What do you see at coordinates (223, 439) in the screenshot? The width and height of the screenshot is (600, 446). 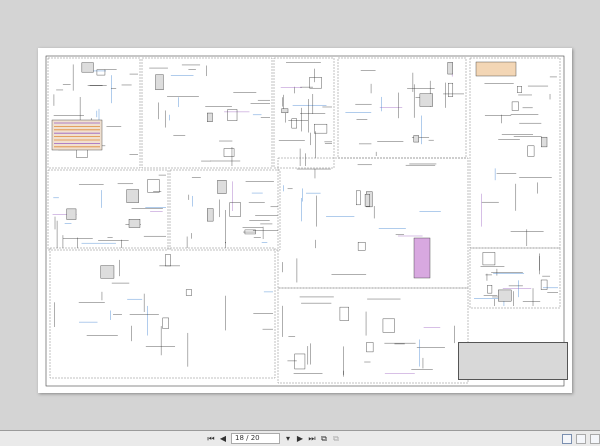 I see `prev-page-button: ◀` at bounding box center [223, 439].